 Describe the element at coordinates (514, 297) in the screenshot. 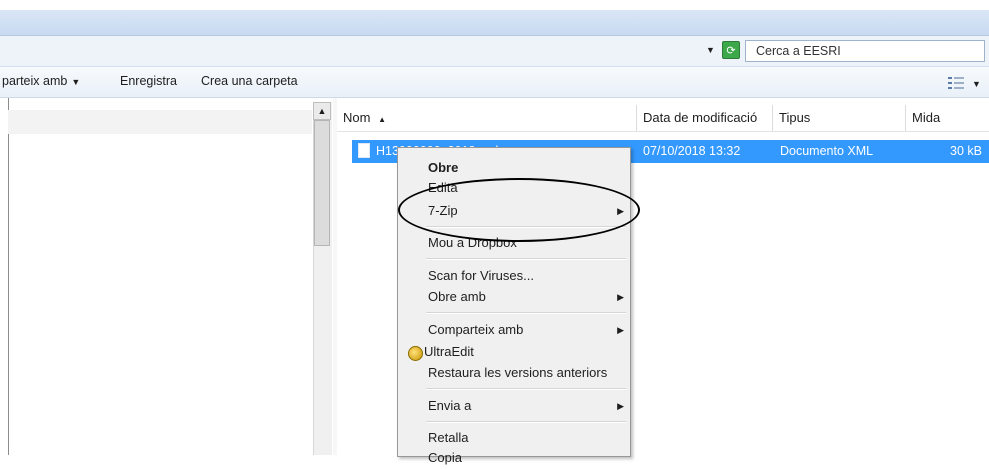

I see `menu-item-open-with: Obre amb ▶` at that location.